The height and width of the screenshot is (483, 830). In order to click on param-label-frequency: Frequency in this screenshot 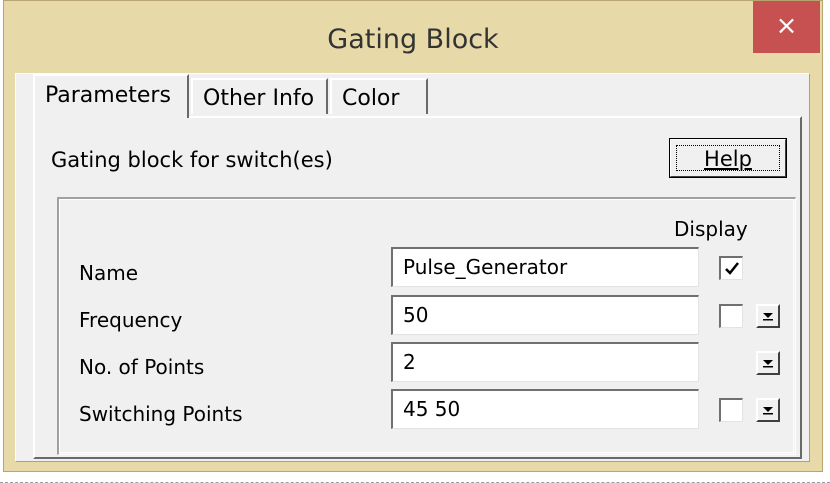, I will do `click(131, 320)`.